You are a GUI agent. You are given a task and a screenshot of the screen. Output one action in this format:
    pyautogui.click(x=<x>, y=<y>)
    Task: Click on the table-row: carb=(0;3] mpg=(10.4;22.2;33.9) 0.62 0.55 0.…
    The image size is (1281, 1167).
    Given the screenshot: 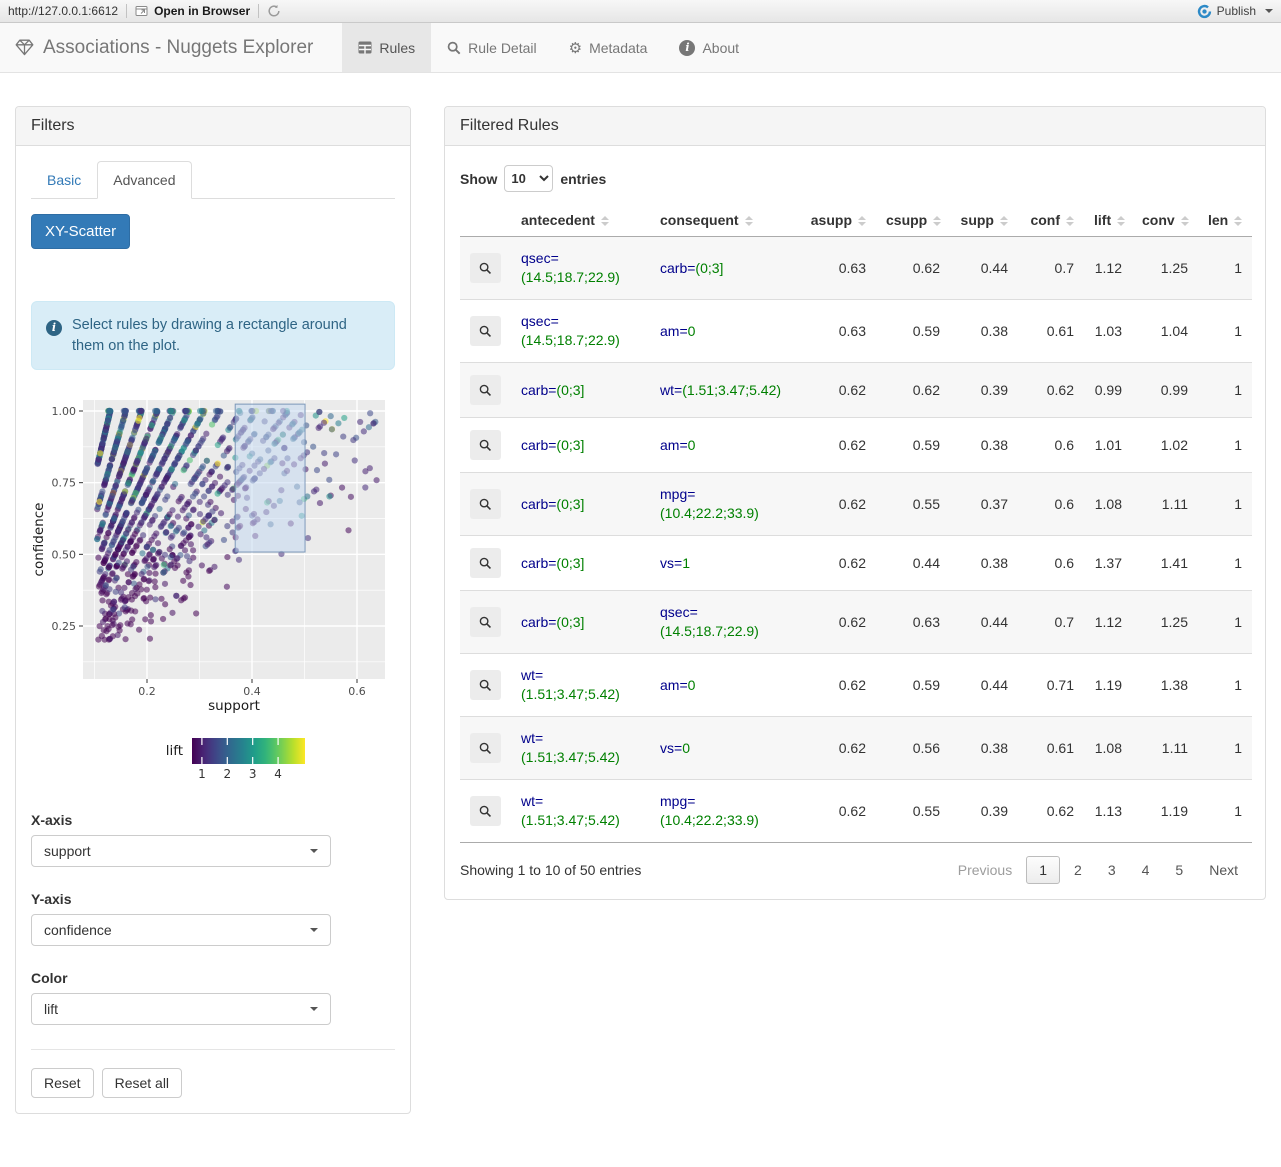 What is the action you would take?
    pyautogui.click(x=856, y=504)
    